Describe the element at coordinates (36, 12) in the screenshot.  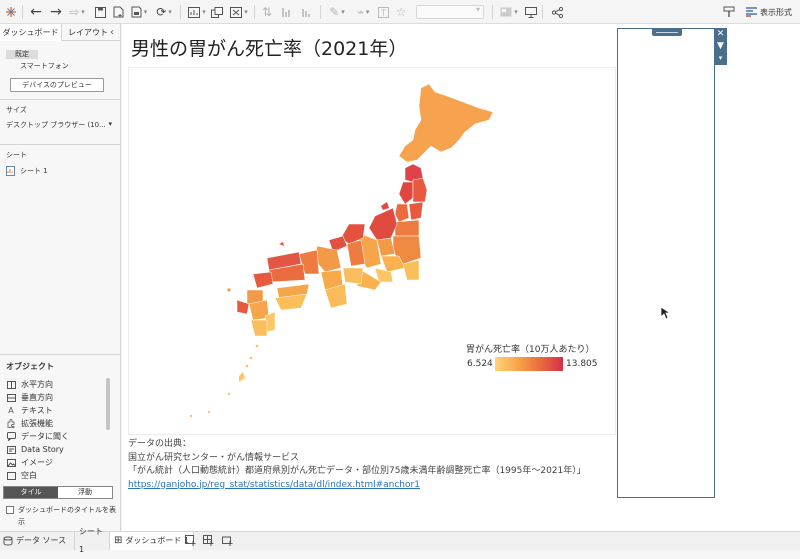
I see `undo-icon: ←` at that location.